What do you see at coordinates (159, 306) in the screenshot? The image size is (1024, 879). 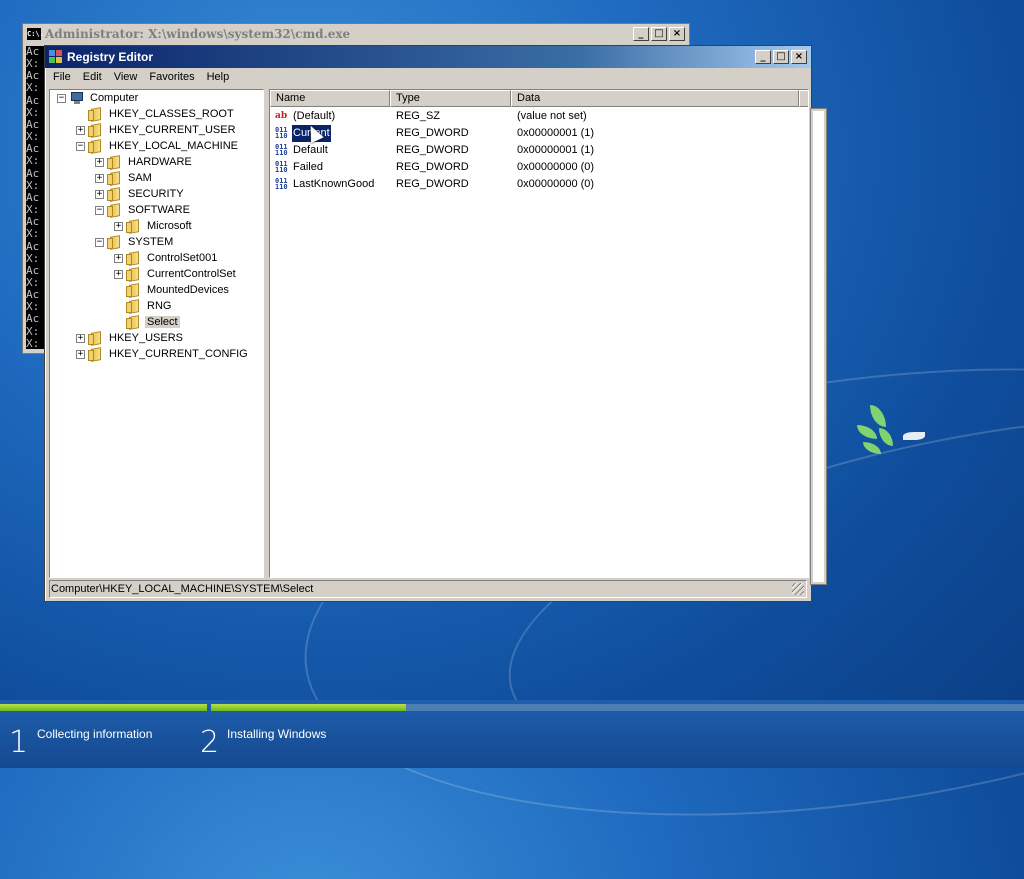 I see `tree-node-label: RNG` at bounding box center [159, 306].